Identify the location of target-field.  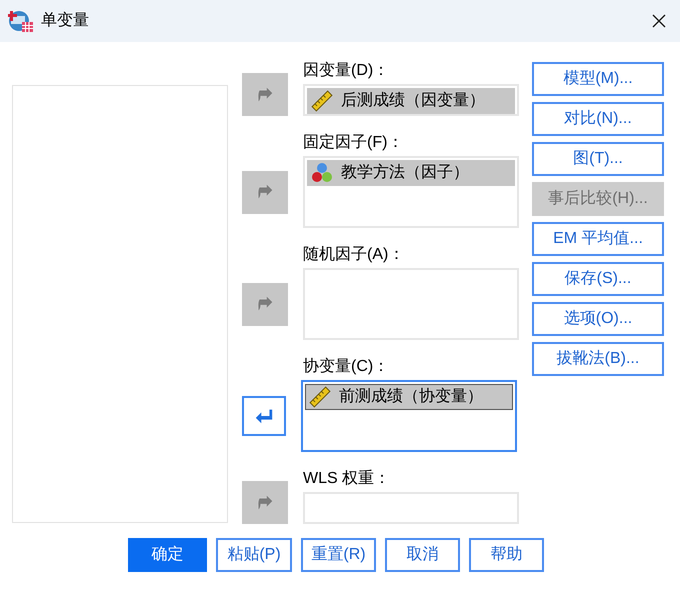
(411, 508).